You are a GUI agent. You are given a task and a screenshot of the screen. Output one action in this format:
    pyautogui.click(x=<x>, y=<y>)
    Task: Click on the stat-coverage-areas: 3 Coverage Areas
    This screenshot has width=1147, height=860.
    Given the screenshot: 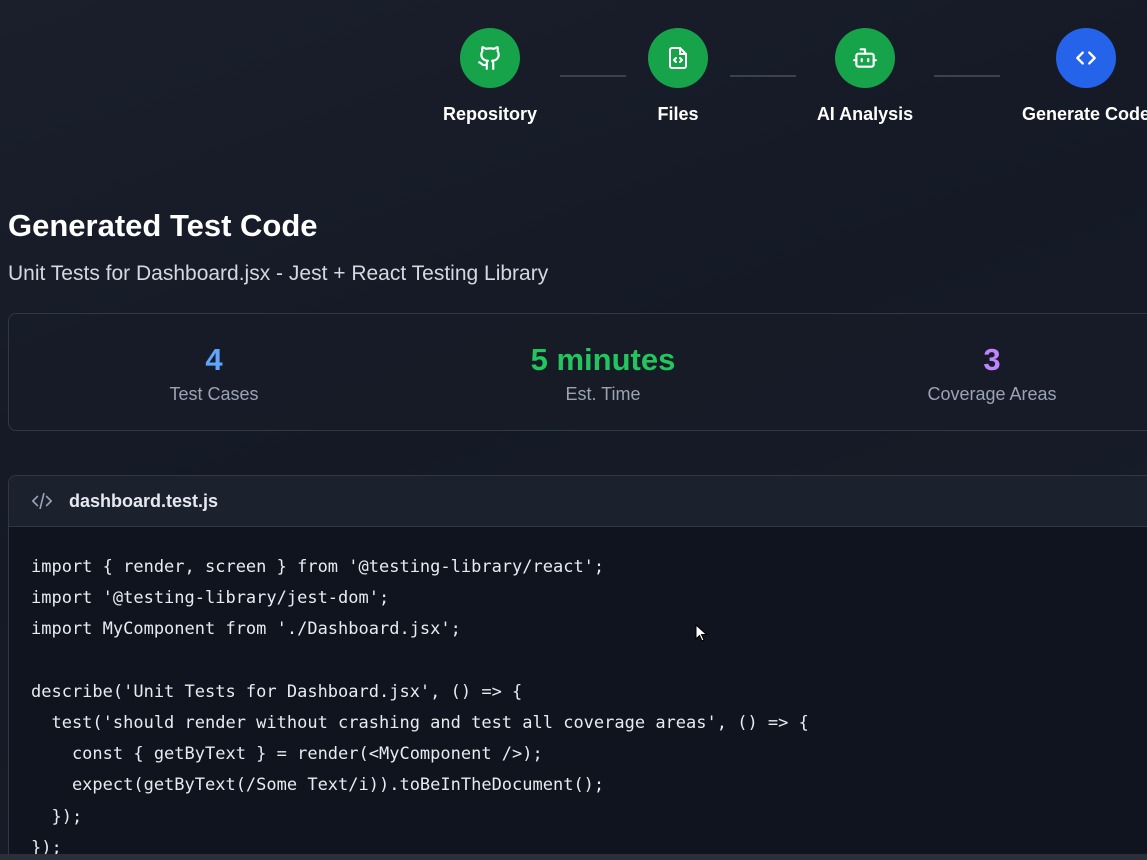 What is the action you would take?
    pyautogui.click(x=992, y=373)
    